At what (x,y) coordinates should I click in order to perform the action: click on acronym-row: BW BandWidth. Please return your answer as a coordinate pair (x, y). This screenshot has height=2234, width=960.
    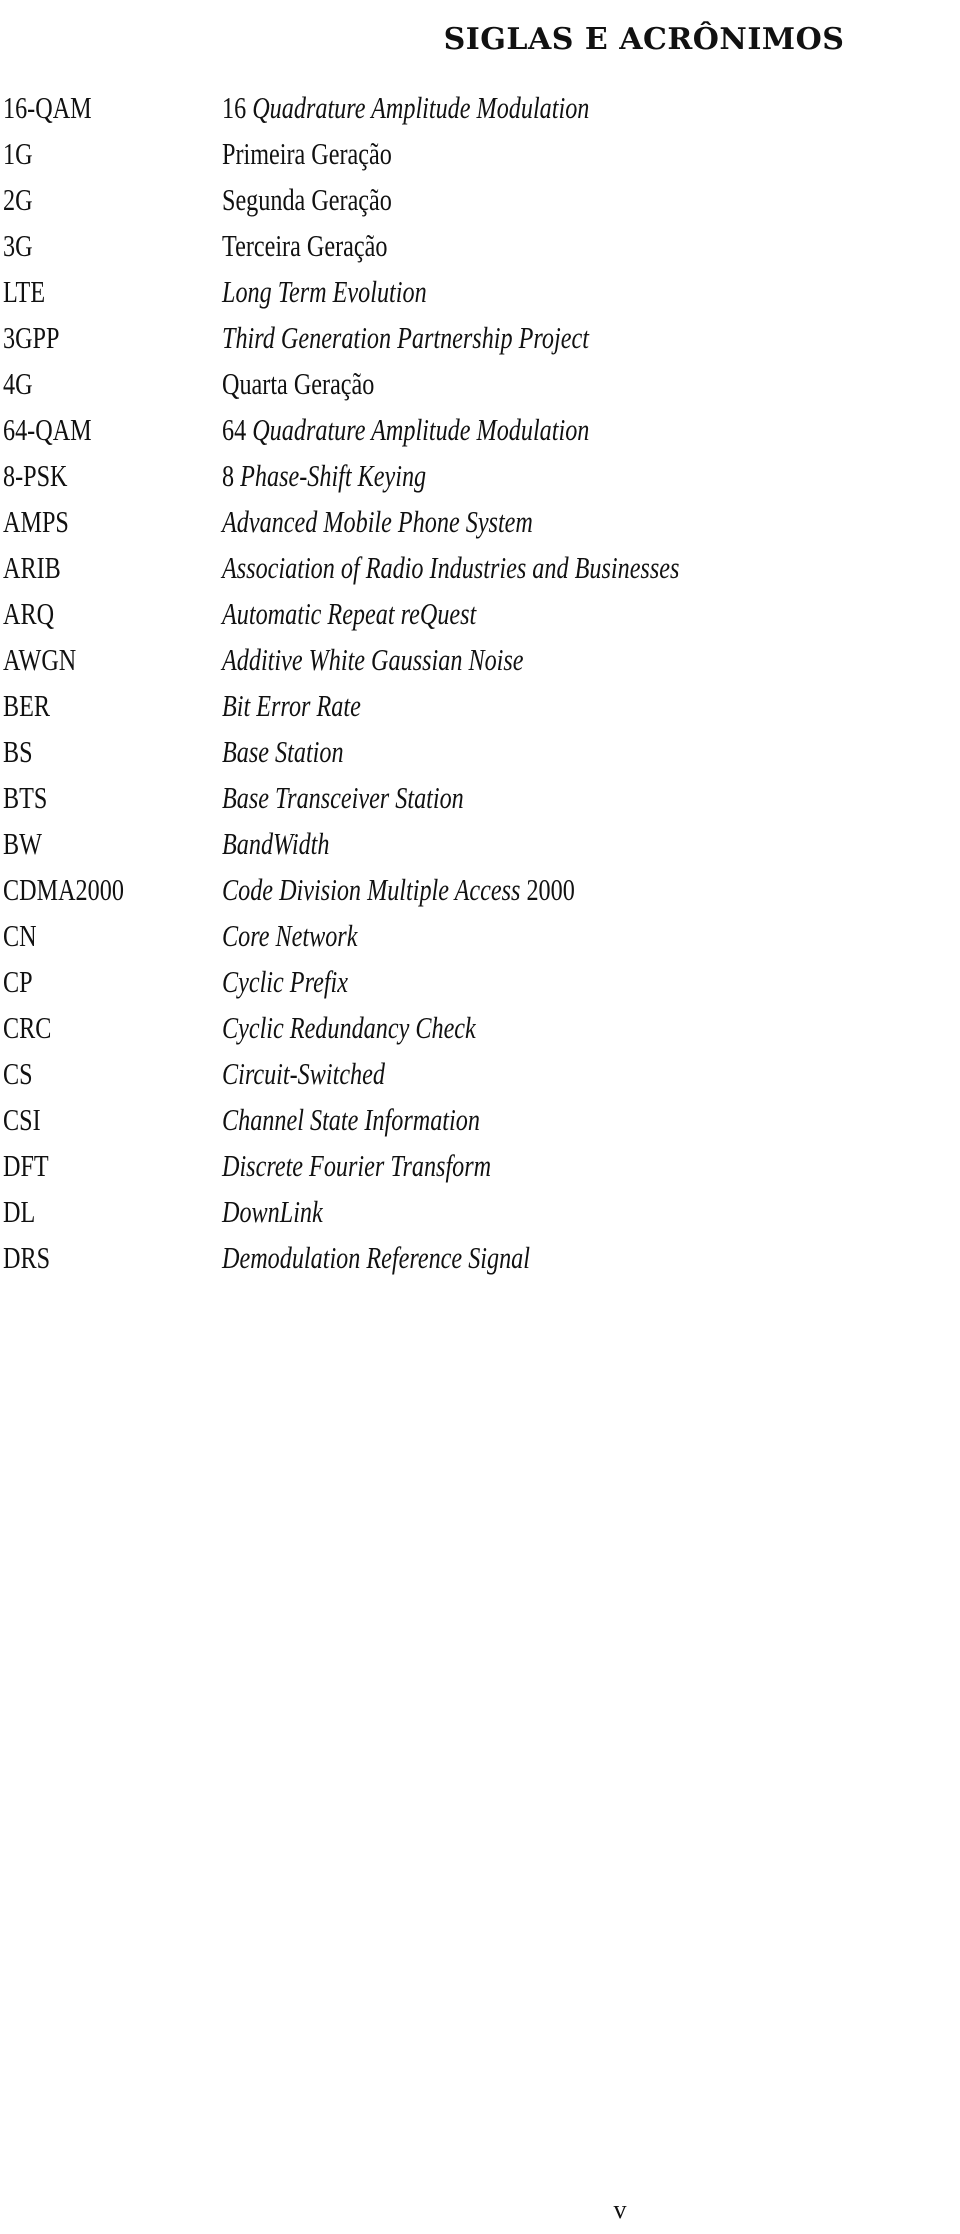
    Looking at the image, I should click on (481, 847).